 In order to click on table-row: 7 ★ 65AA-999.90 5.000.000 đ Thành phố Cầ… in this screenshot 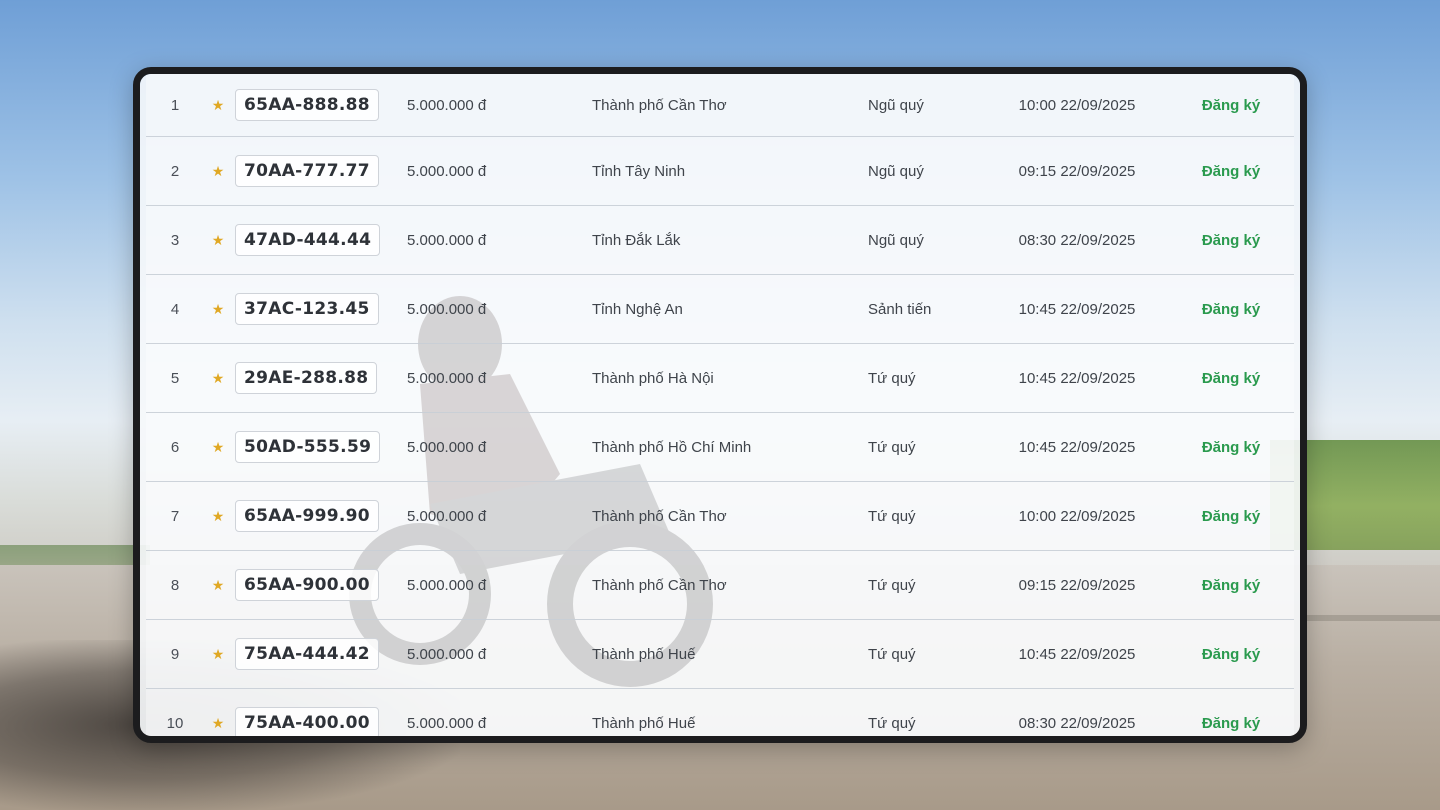, I will do `click(720, 516)`.